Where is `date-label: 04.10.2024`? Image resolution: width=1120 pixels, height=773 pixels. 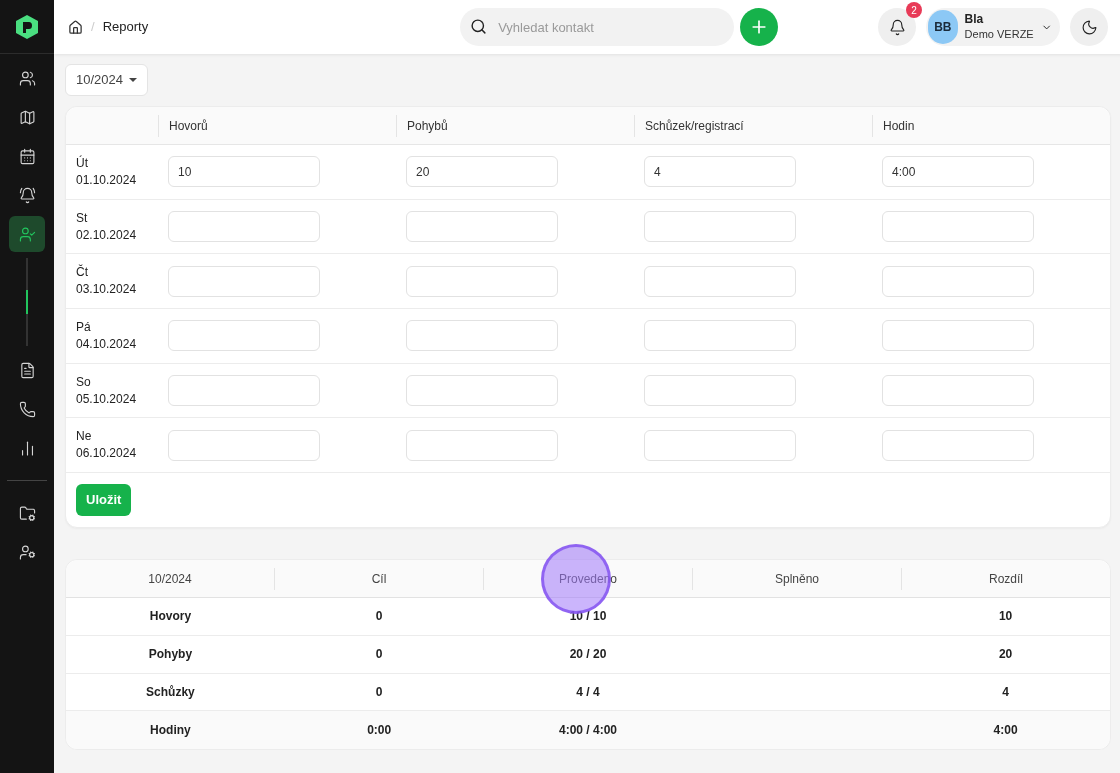 date-label: 04.10.2024 is located at coordinates (107, 344).